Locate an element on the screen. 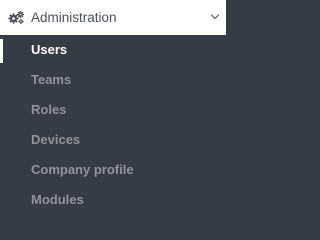 The image size is (320, 240). sidebar-item-devices: Devices is located at coordinates (113, 140).